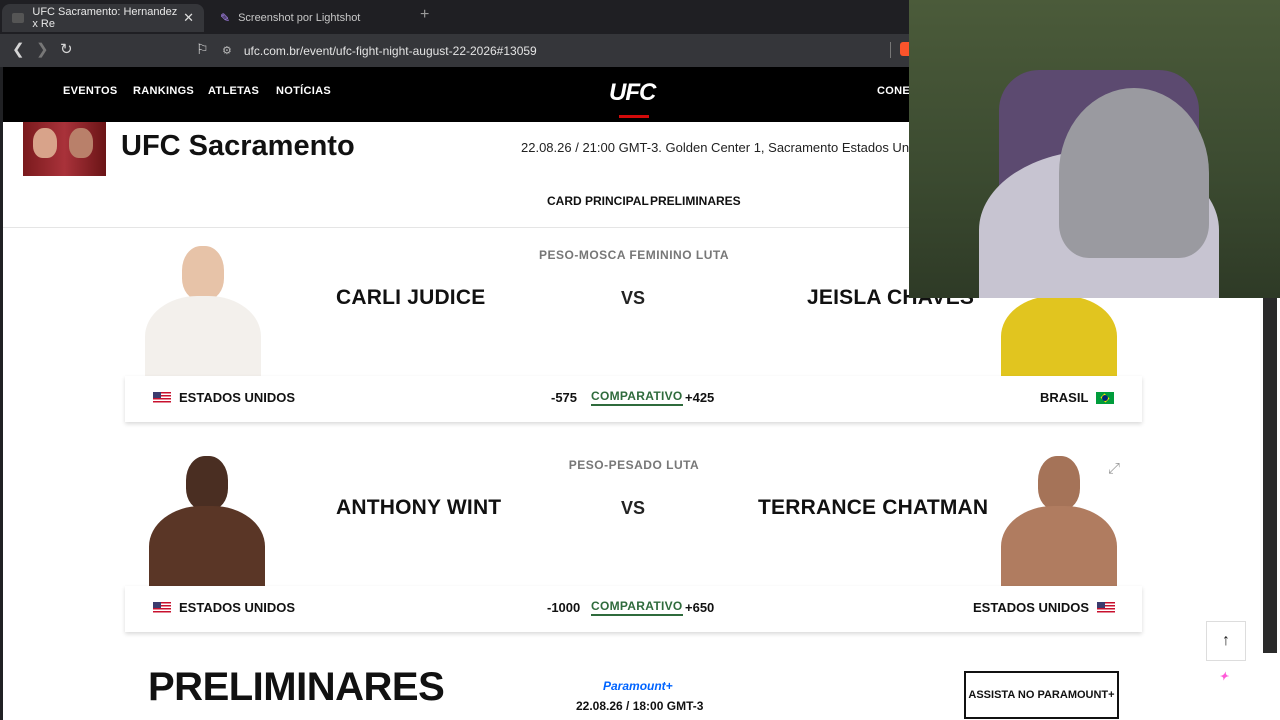 The height and width of the screenshot is (720, 1280). Describe the element at coordinates (238, 146) in the screenshot. I see `event-title: UFC Sacramento` at that location.